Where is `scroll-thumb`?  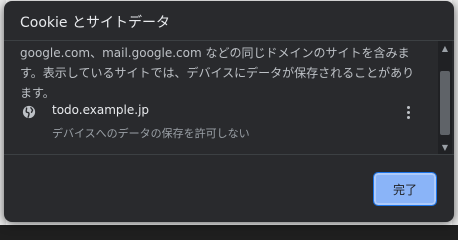
scroll-thumb is located at coordinates (445, 103).